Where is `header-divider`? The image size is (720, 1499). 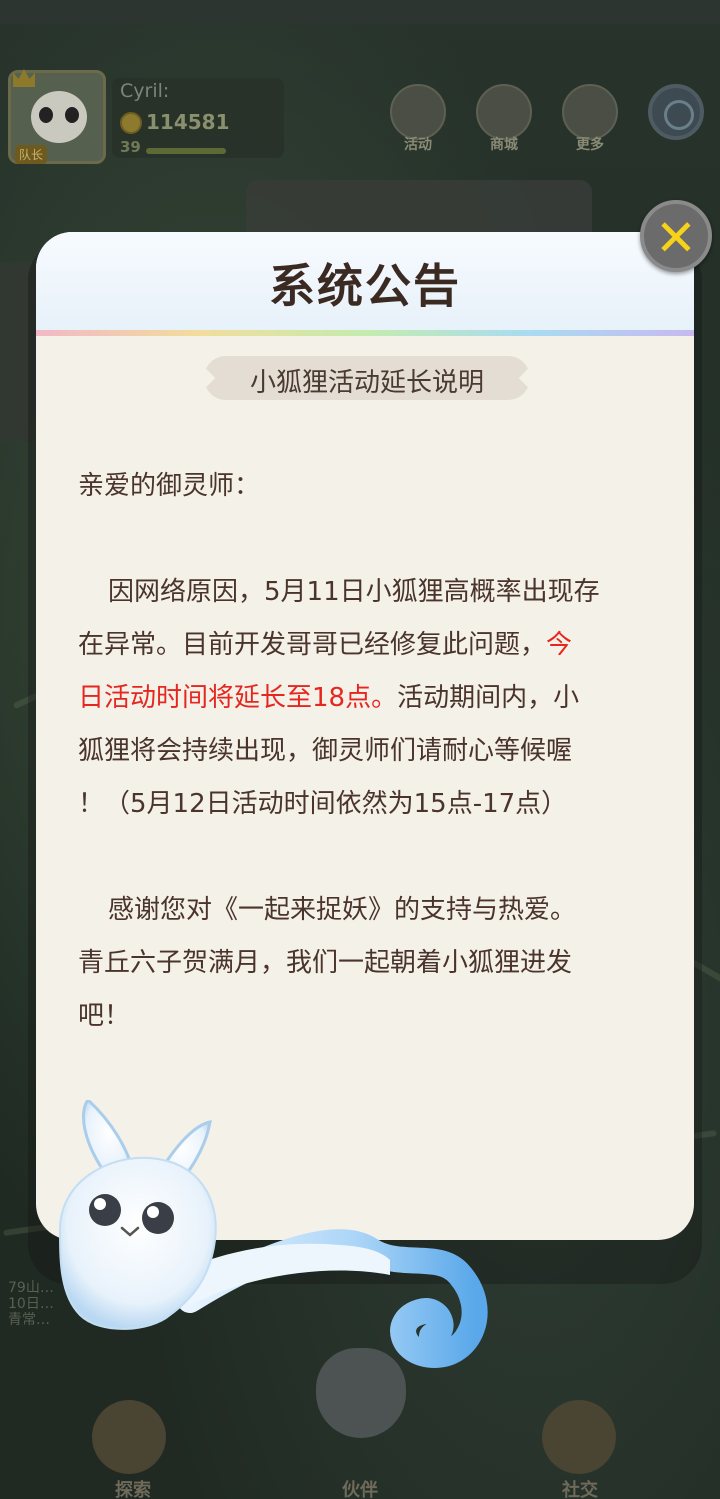 header-divider is located at coordinates (365, 333).